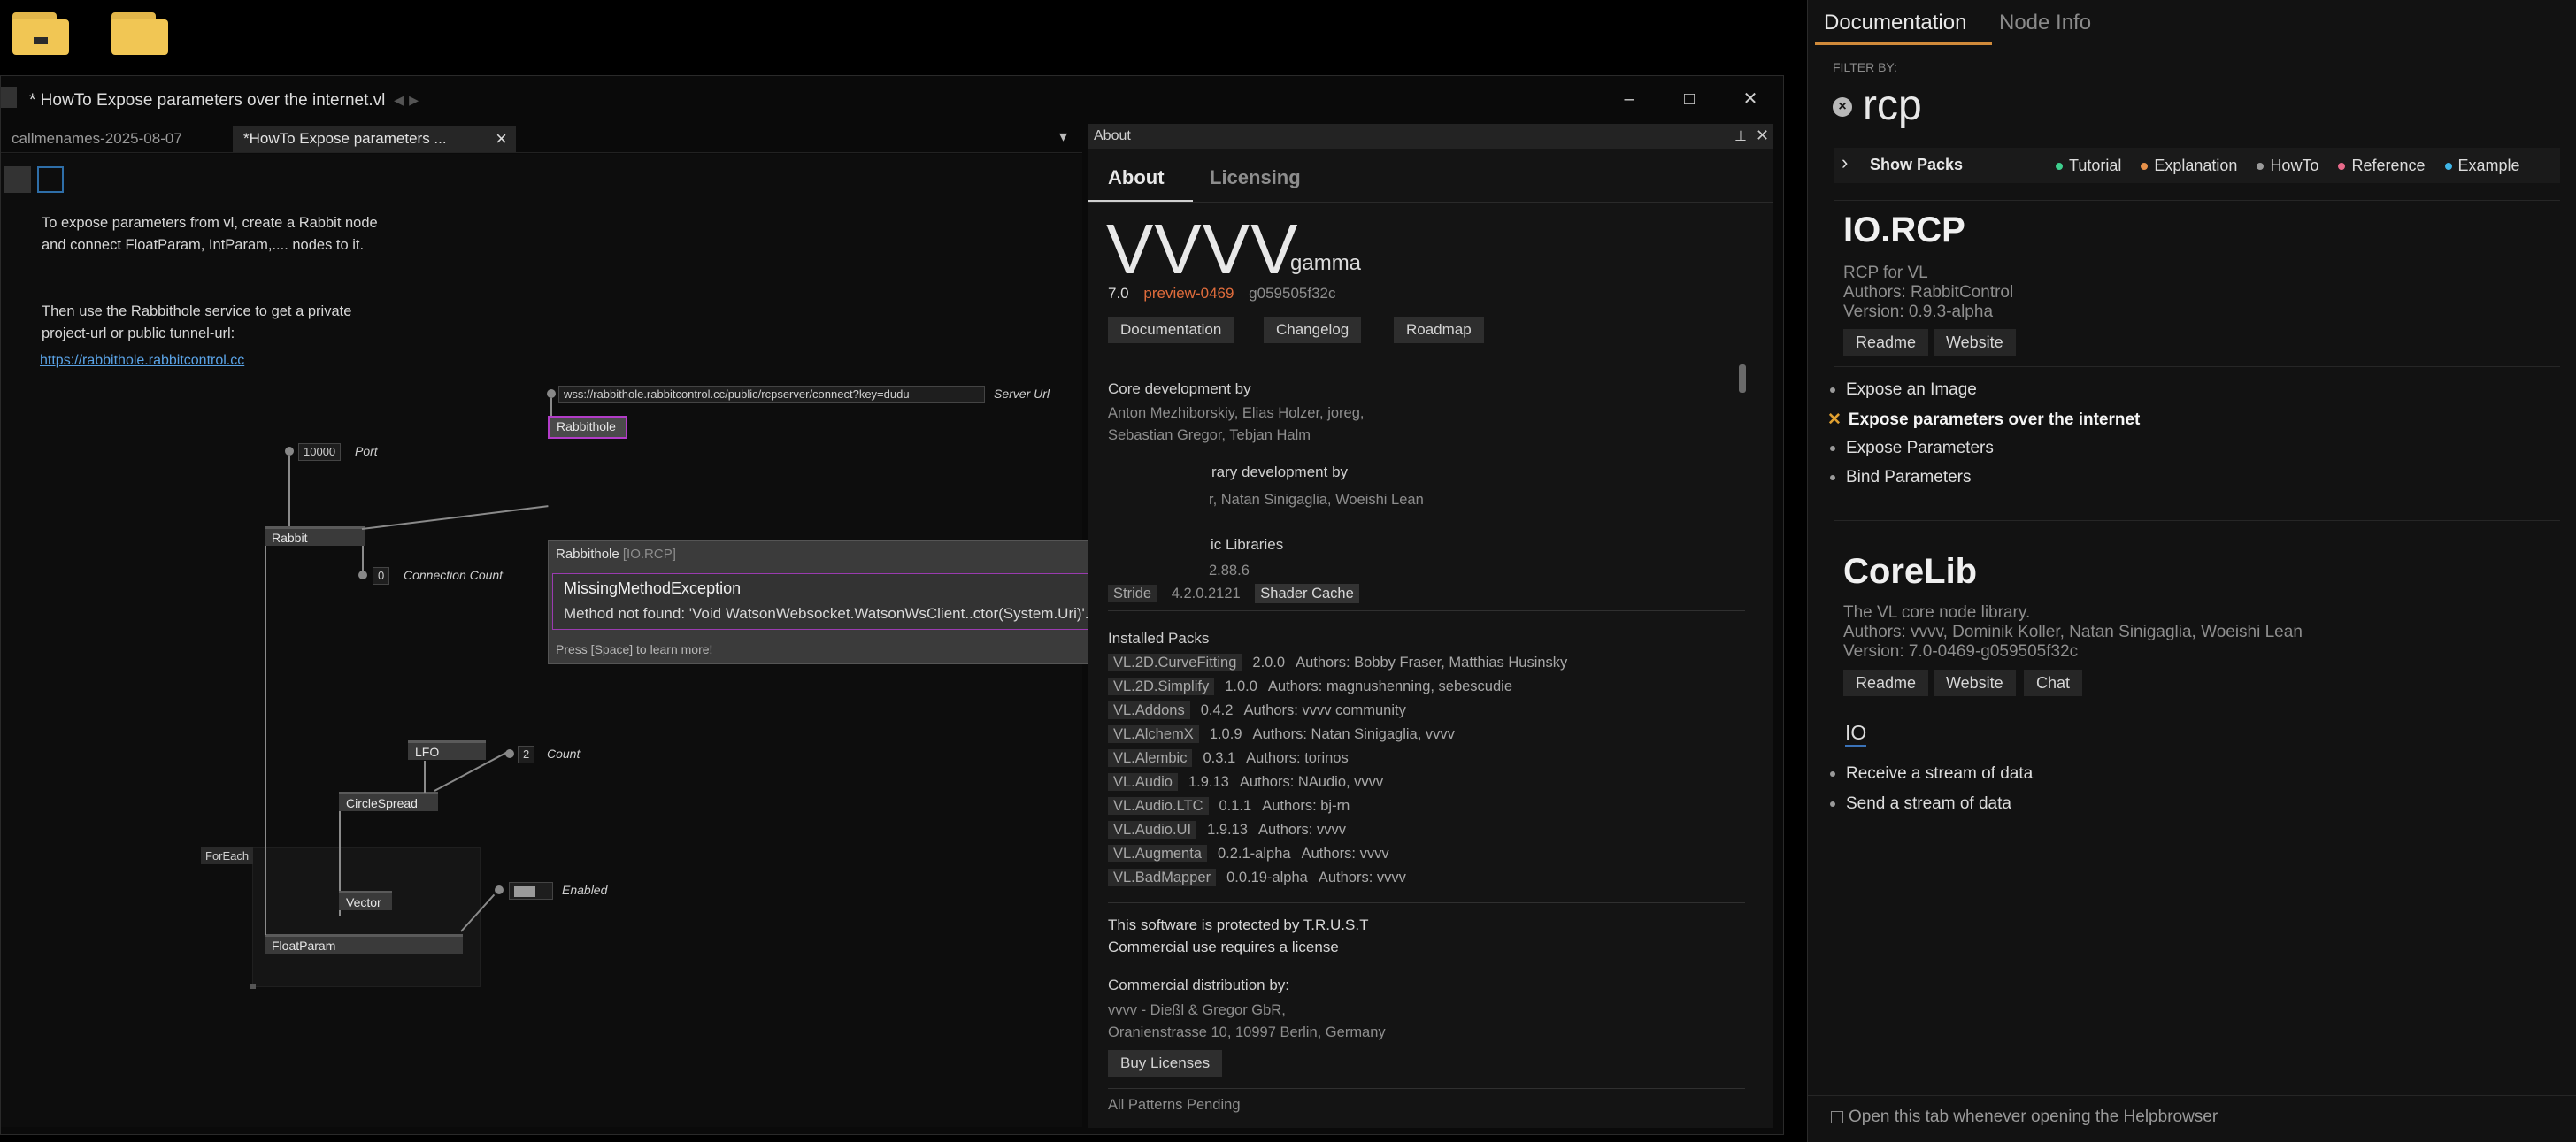 The width and height of the screenshot is (2576, 1142). What do you see at coordinates (1430, 136) in the screenshot?
I see `about-panel-header: About ⊥ ✕` at bounding box center [1430, 136].